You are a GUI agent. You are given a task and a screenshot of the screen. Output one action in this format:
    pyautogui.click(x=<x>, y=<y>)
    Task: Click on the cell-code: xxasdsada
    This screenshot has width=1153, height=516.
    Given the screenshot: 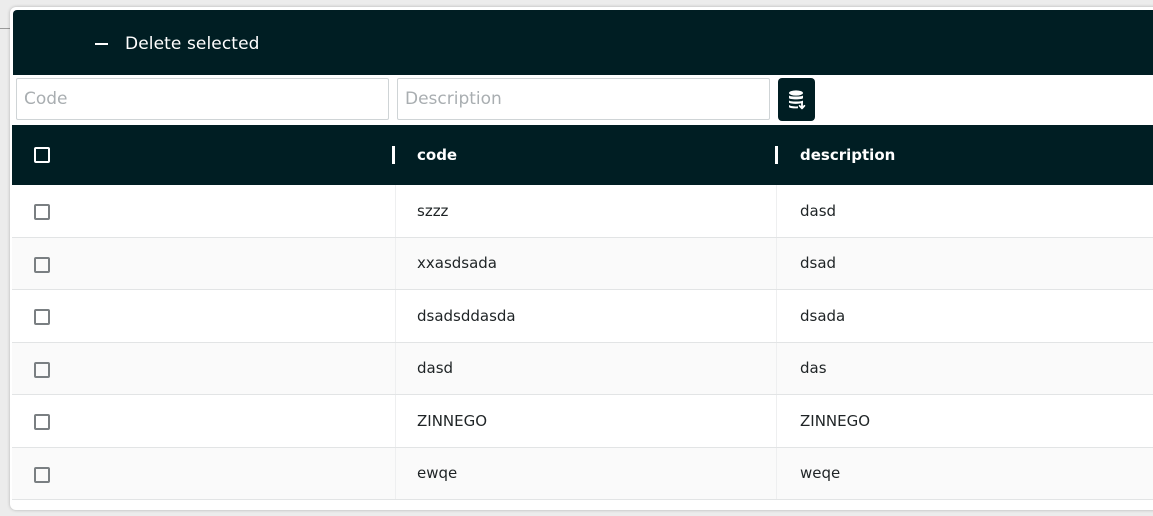 What is the action you would take?
    pyautogui.click(x=457, y=263)
    